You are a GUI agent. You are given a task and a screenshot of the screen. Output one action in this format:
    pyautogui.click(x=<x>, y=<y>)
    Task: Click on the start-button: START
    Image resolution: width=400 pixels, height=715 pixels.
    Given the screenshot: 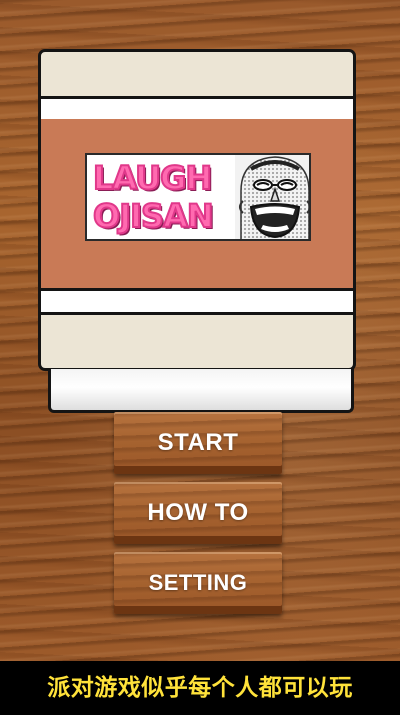 What is the action you would take?
    pyautogui.click(x=198, y=443)
    